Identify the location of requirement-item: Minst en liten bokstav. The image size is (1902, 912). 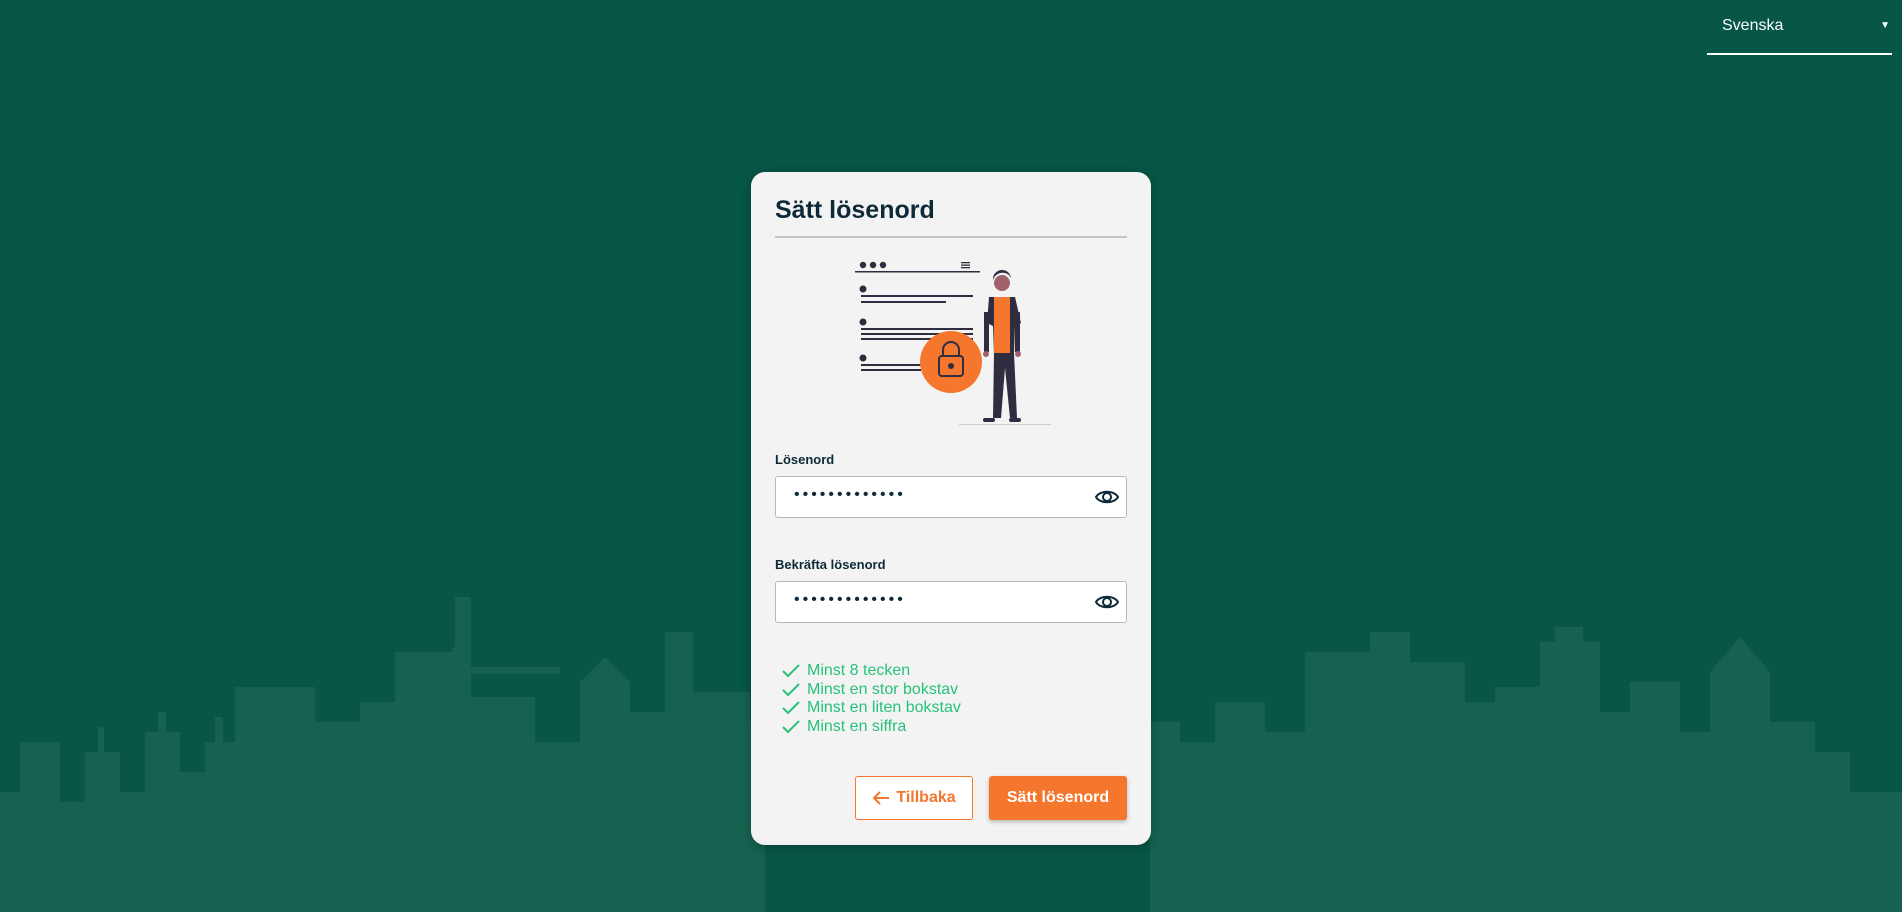
(871, 708).